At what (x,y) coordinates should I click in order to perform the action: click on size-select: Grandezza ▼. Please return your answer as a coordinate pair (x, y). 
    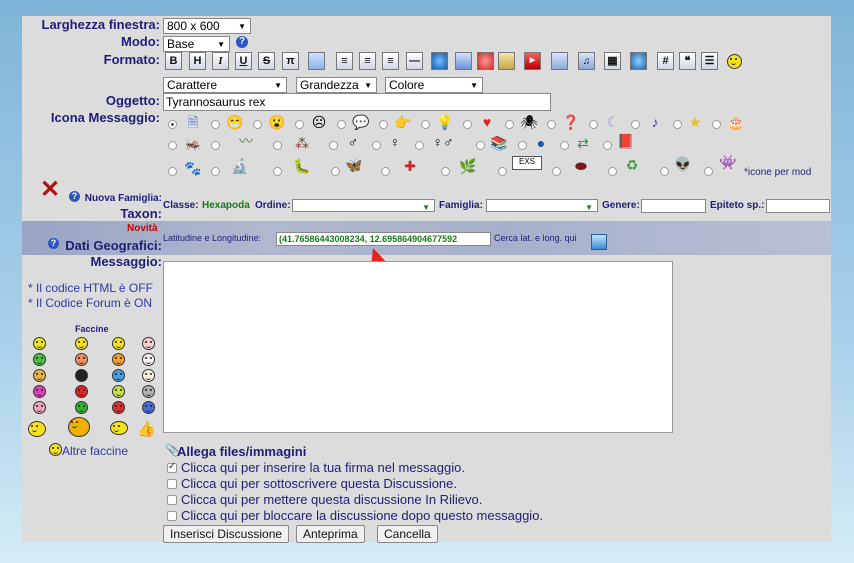
    Looking at the image, I should click on (336, 85).